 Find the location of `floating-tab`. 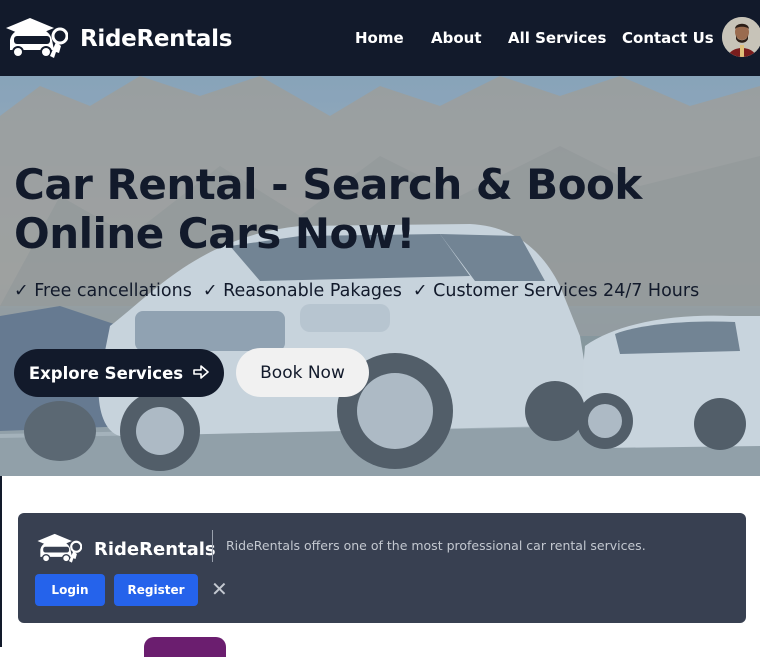

floating-tab is located at coordinates (185, 647).